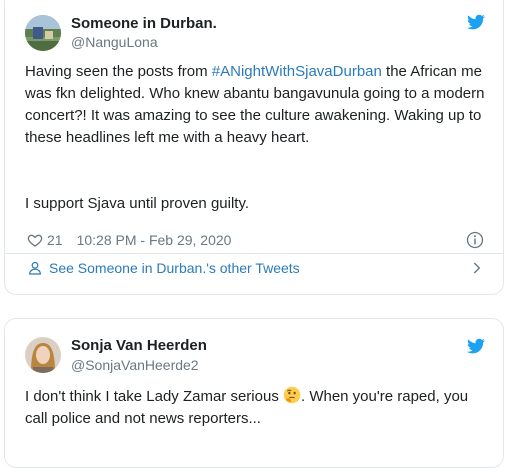  Describe the element at coordinates (154, 240) in the screenshot. I see `tweet-timestamp: 10:28 PM - Feb 29, 2020` at that location.